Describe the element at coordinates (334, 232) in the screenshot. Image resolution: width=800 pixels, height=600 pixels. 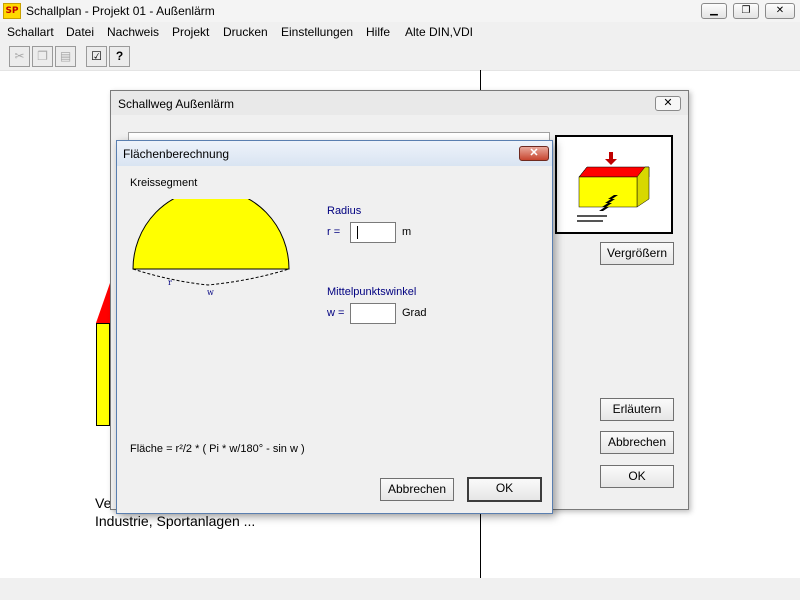
I see `r-label: r =` at that location.